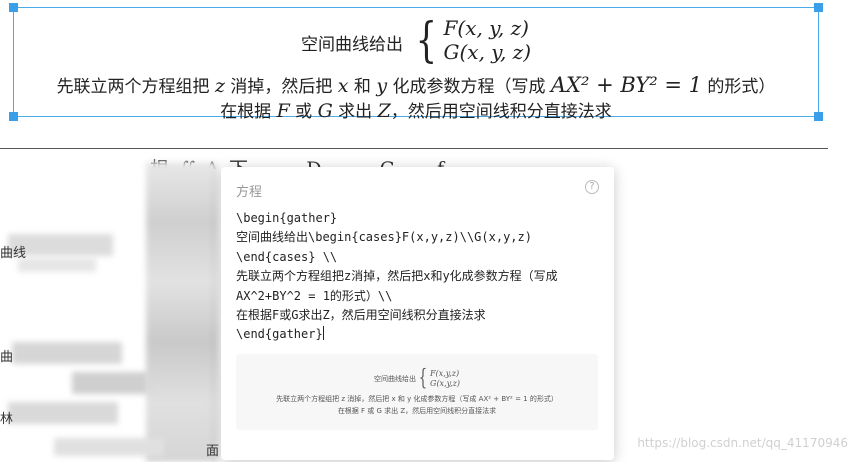  What do you see at coordinates (13, 253) in the screenshot?
I see `edge-text: 曲线` at bounding box center [13, 253].